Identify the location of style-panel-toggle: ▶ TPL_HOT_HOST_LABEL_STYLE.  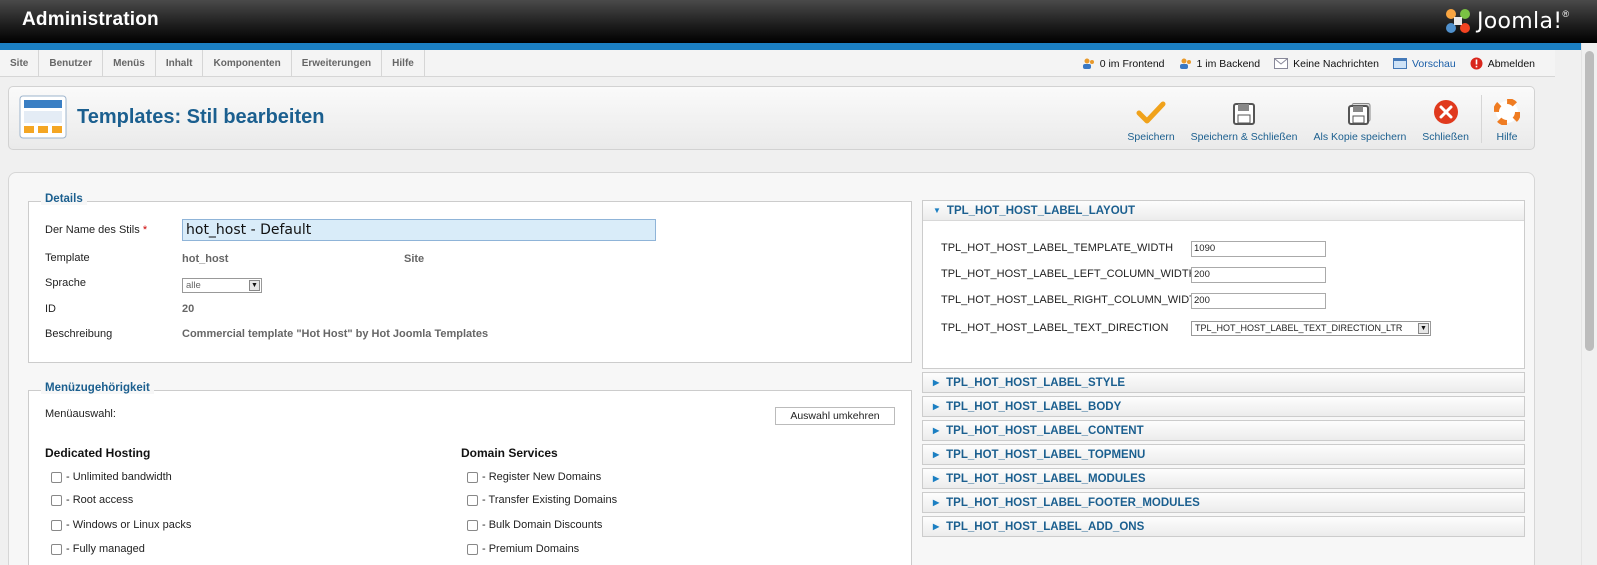
(1223, 382).